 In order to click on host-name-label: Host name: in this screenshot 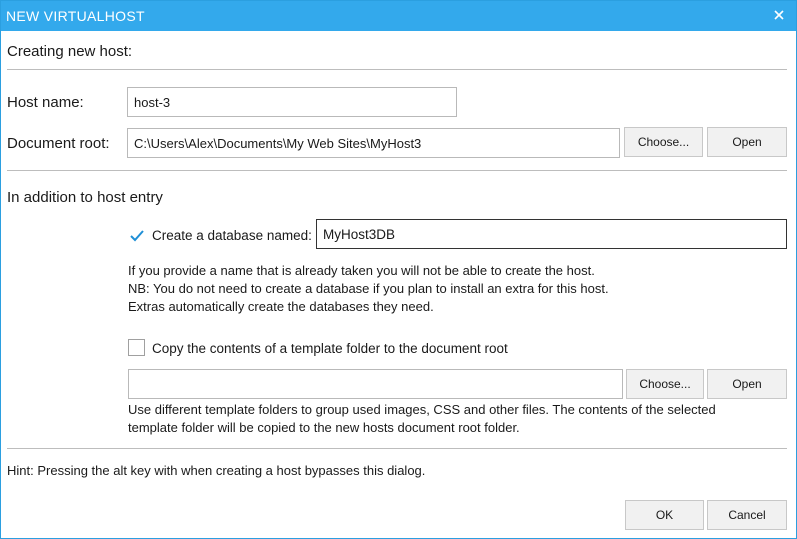, I will do `click(45, 102)`.